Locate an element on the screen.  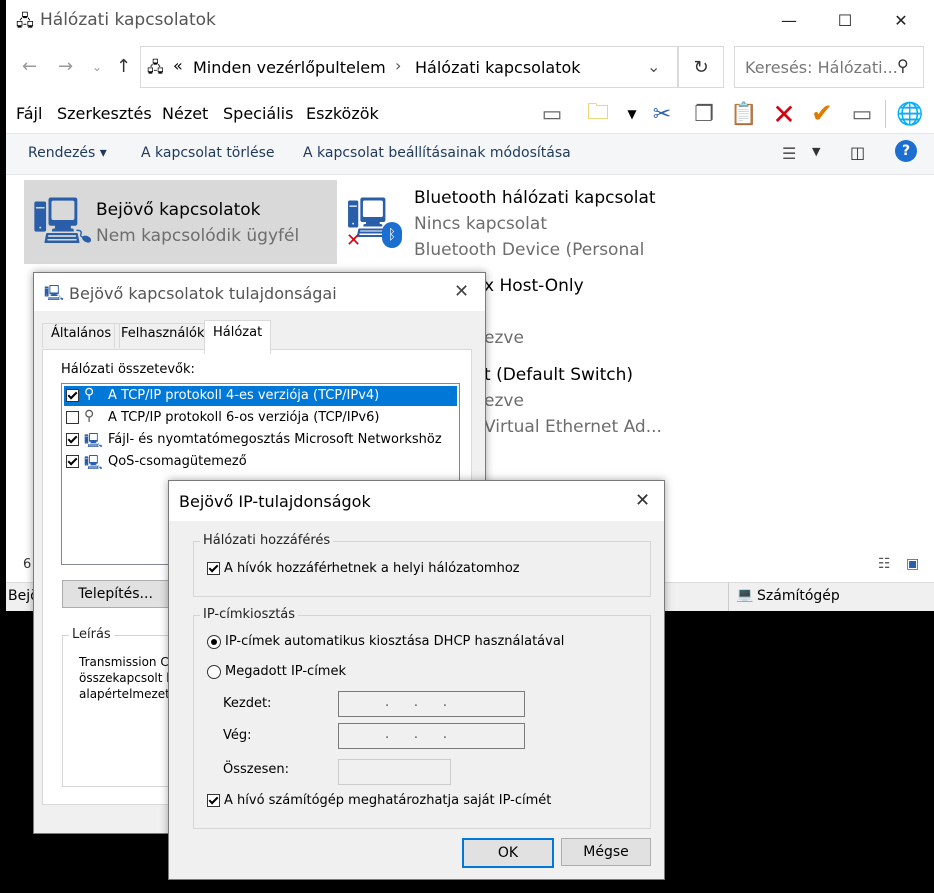
description-text: összekapcsolt h is located at coordinates (126, 678).